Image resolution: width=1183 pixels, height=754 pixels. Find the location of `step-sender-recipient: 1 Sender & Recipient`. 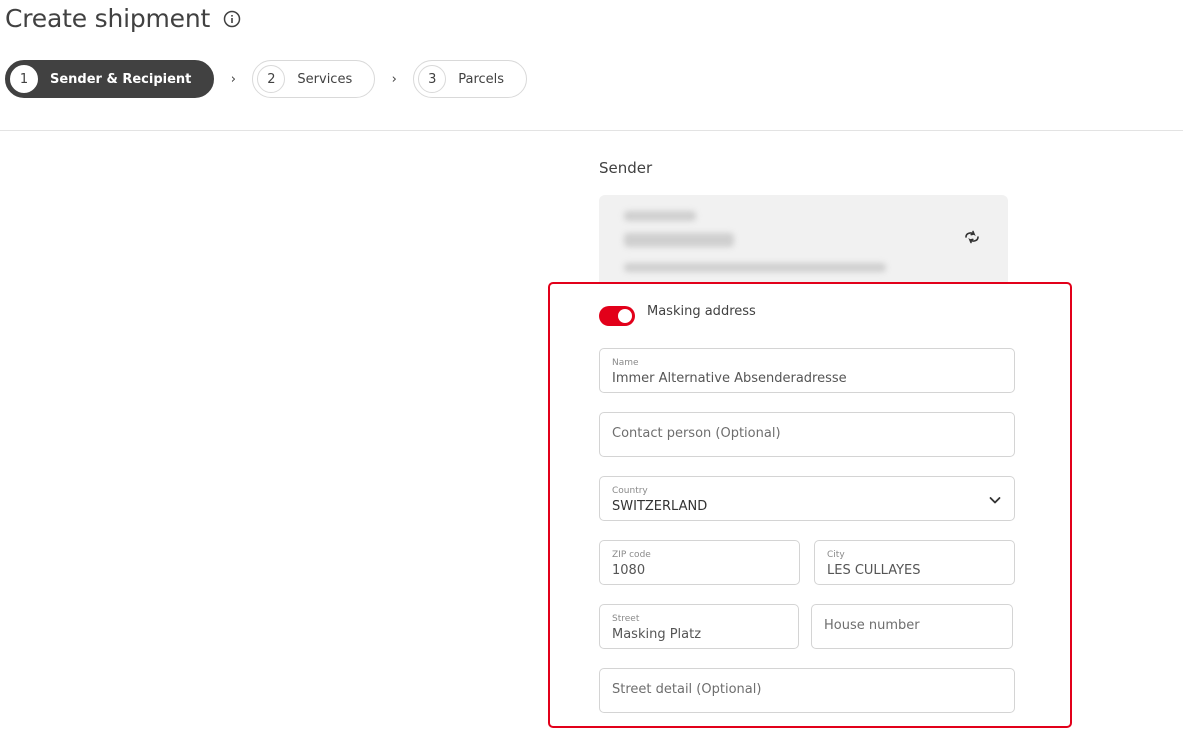

step-sender-recipient: 1 Sender & Recipient is located at coordinates (110, 79).